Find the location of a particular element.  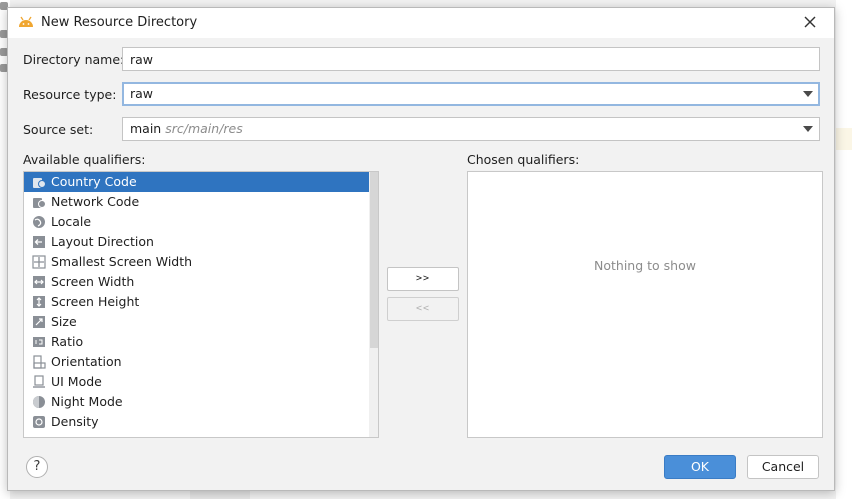

empty-state-text: Nothing to show is located at coordinates (645, 265).